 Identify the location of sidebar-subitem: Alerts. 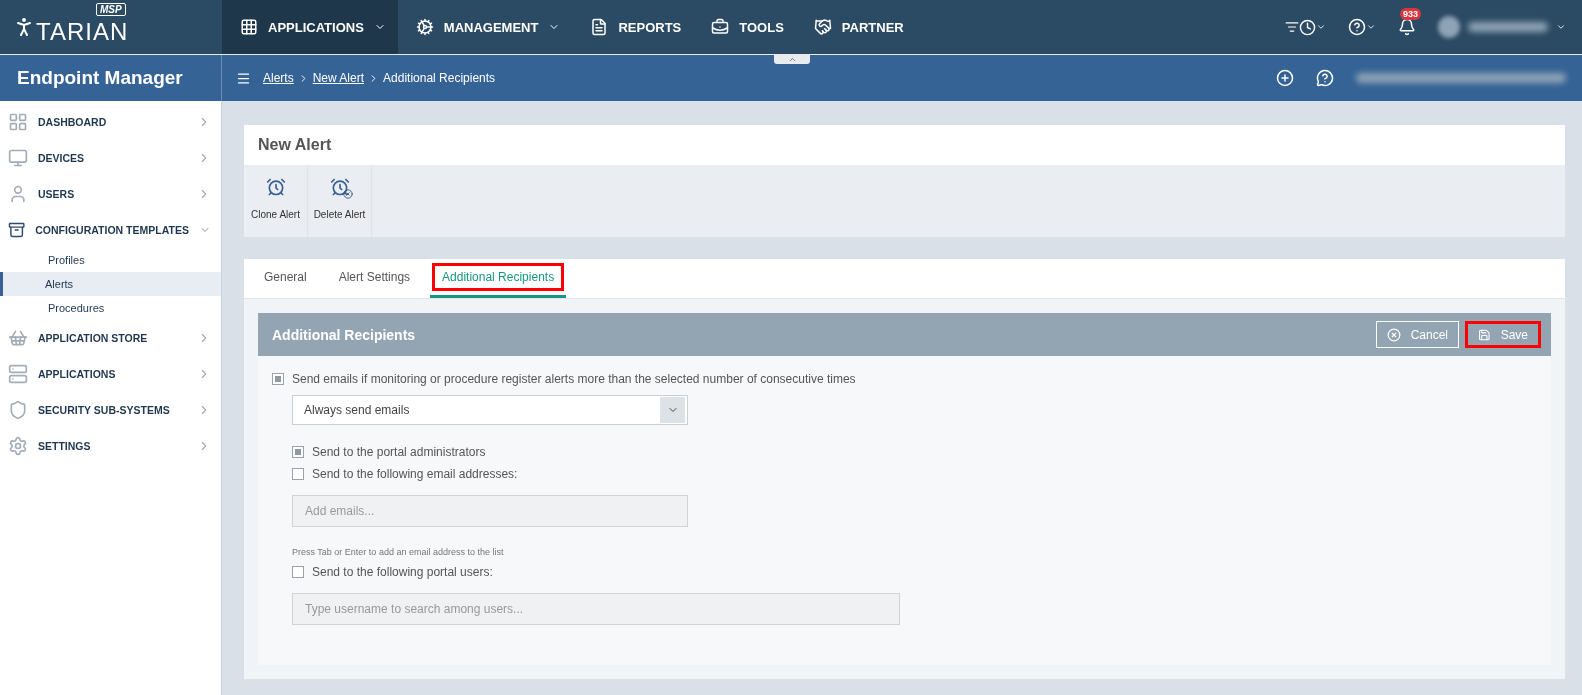
(110, 284).